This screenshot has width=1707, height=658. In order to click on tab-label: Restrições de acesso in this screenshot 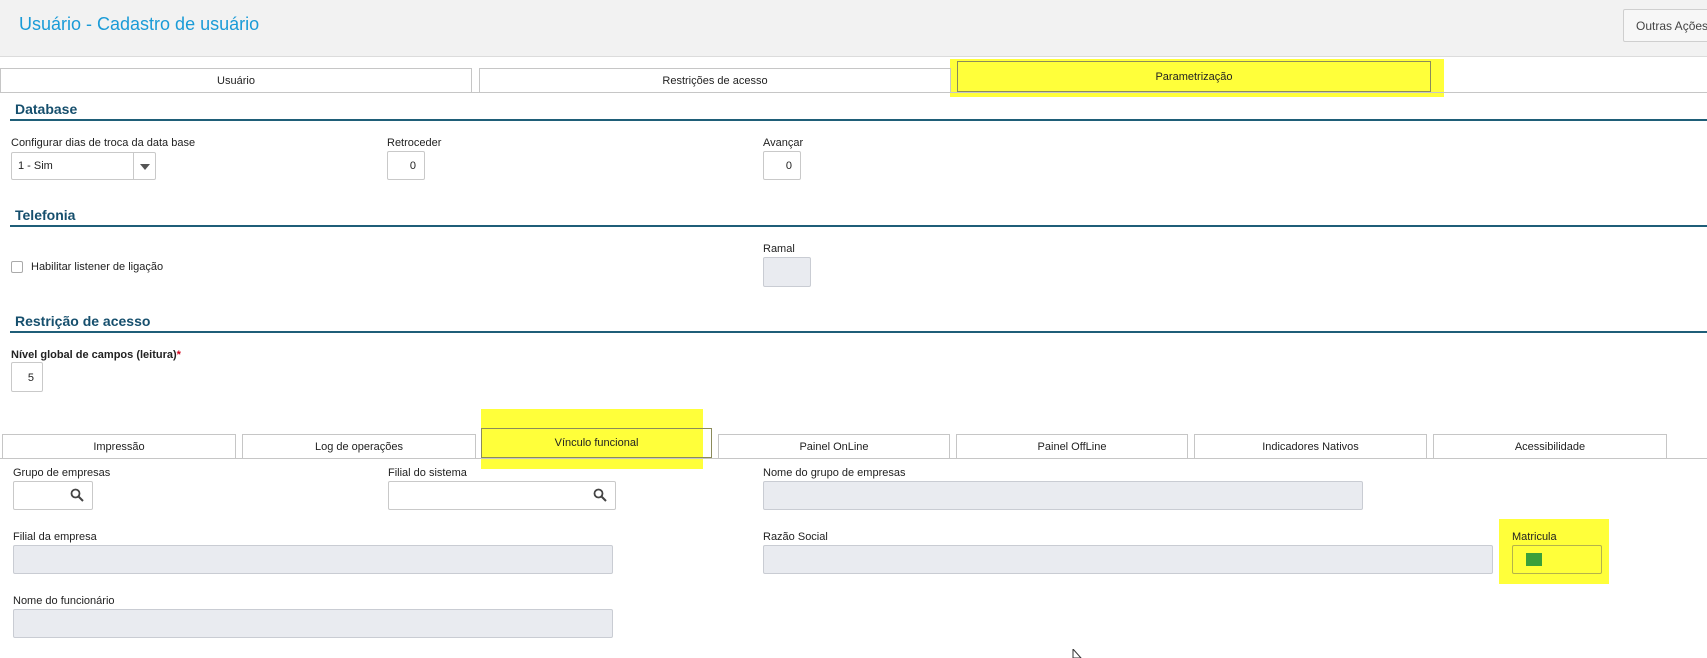, I will do `click(715, 80)`.